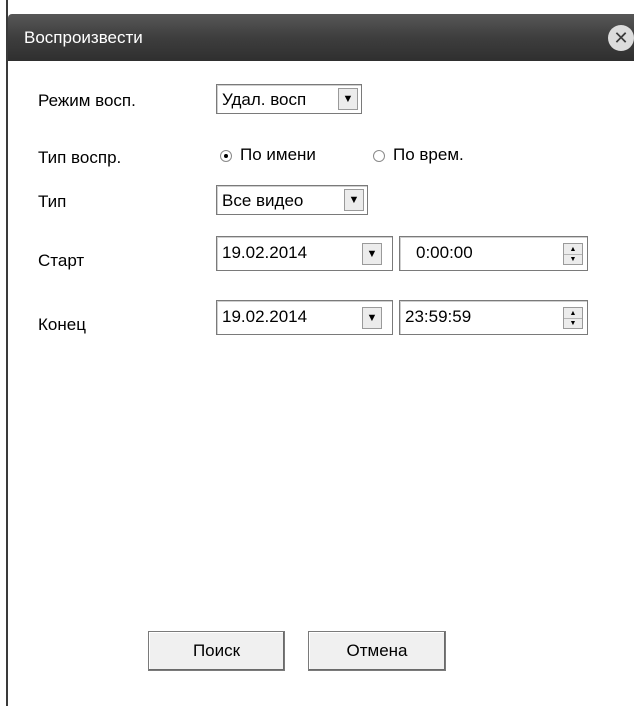 This screenshot has height=706, width=634. I want to click on end-date-picker: 19.02.2014 ▼, so click(304, 317).